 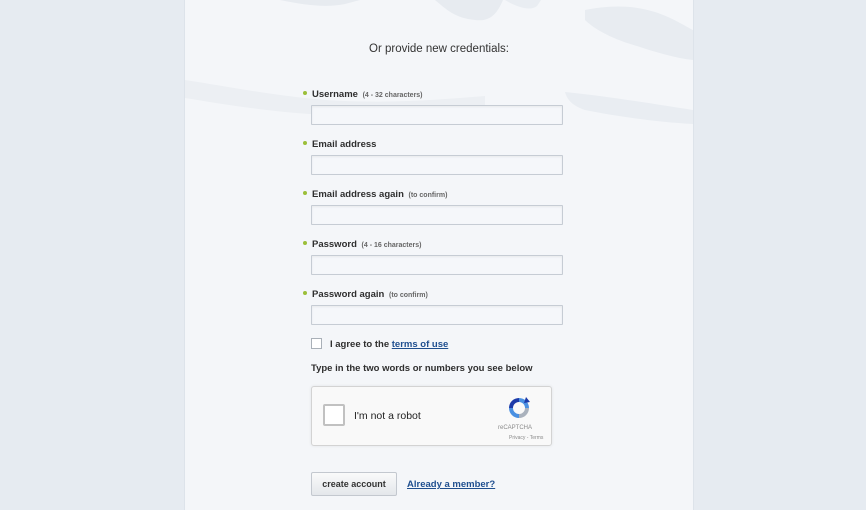 What do you see at coordinates (335, 94) in the screenshot?
I see `username-label-text: Username` at bounding box center [335, 94].